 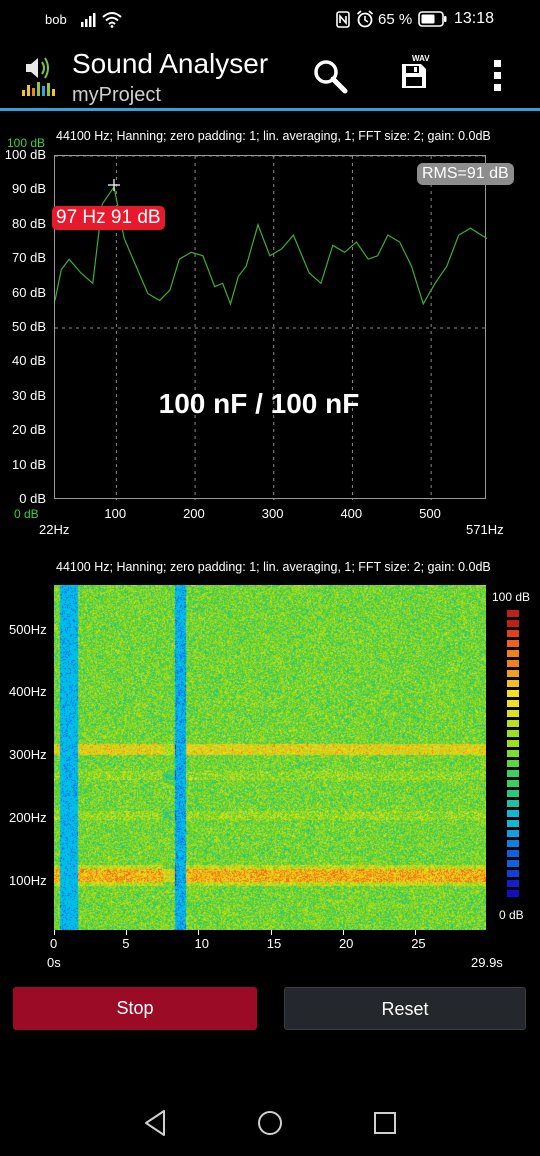 What do you see at coordinates (272, 513) in the screenshot?
I see `x-tick-label: 300` at bounding box center [272, 513].